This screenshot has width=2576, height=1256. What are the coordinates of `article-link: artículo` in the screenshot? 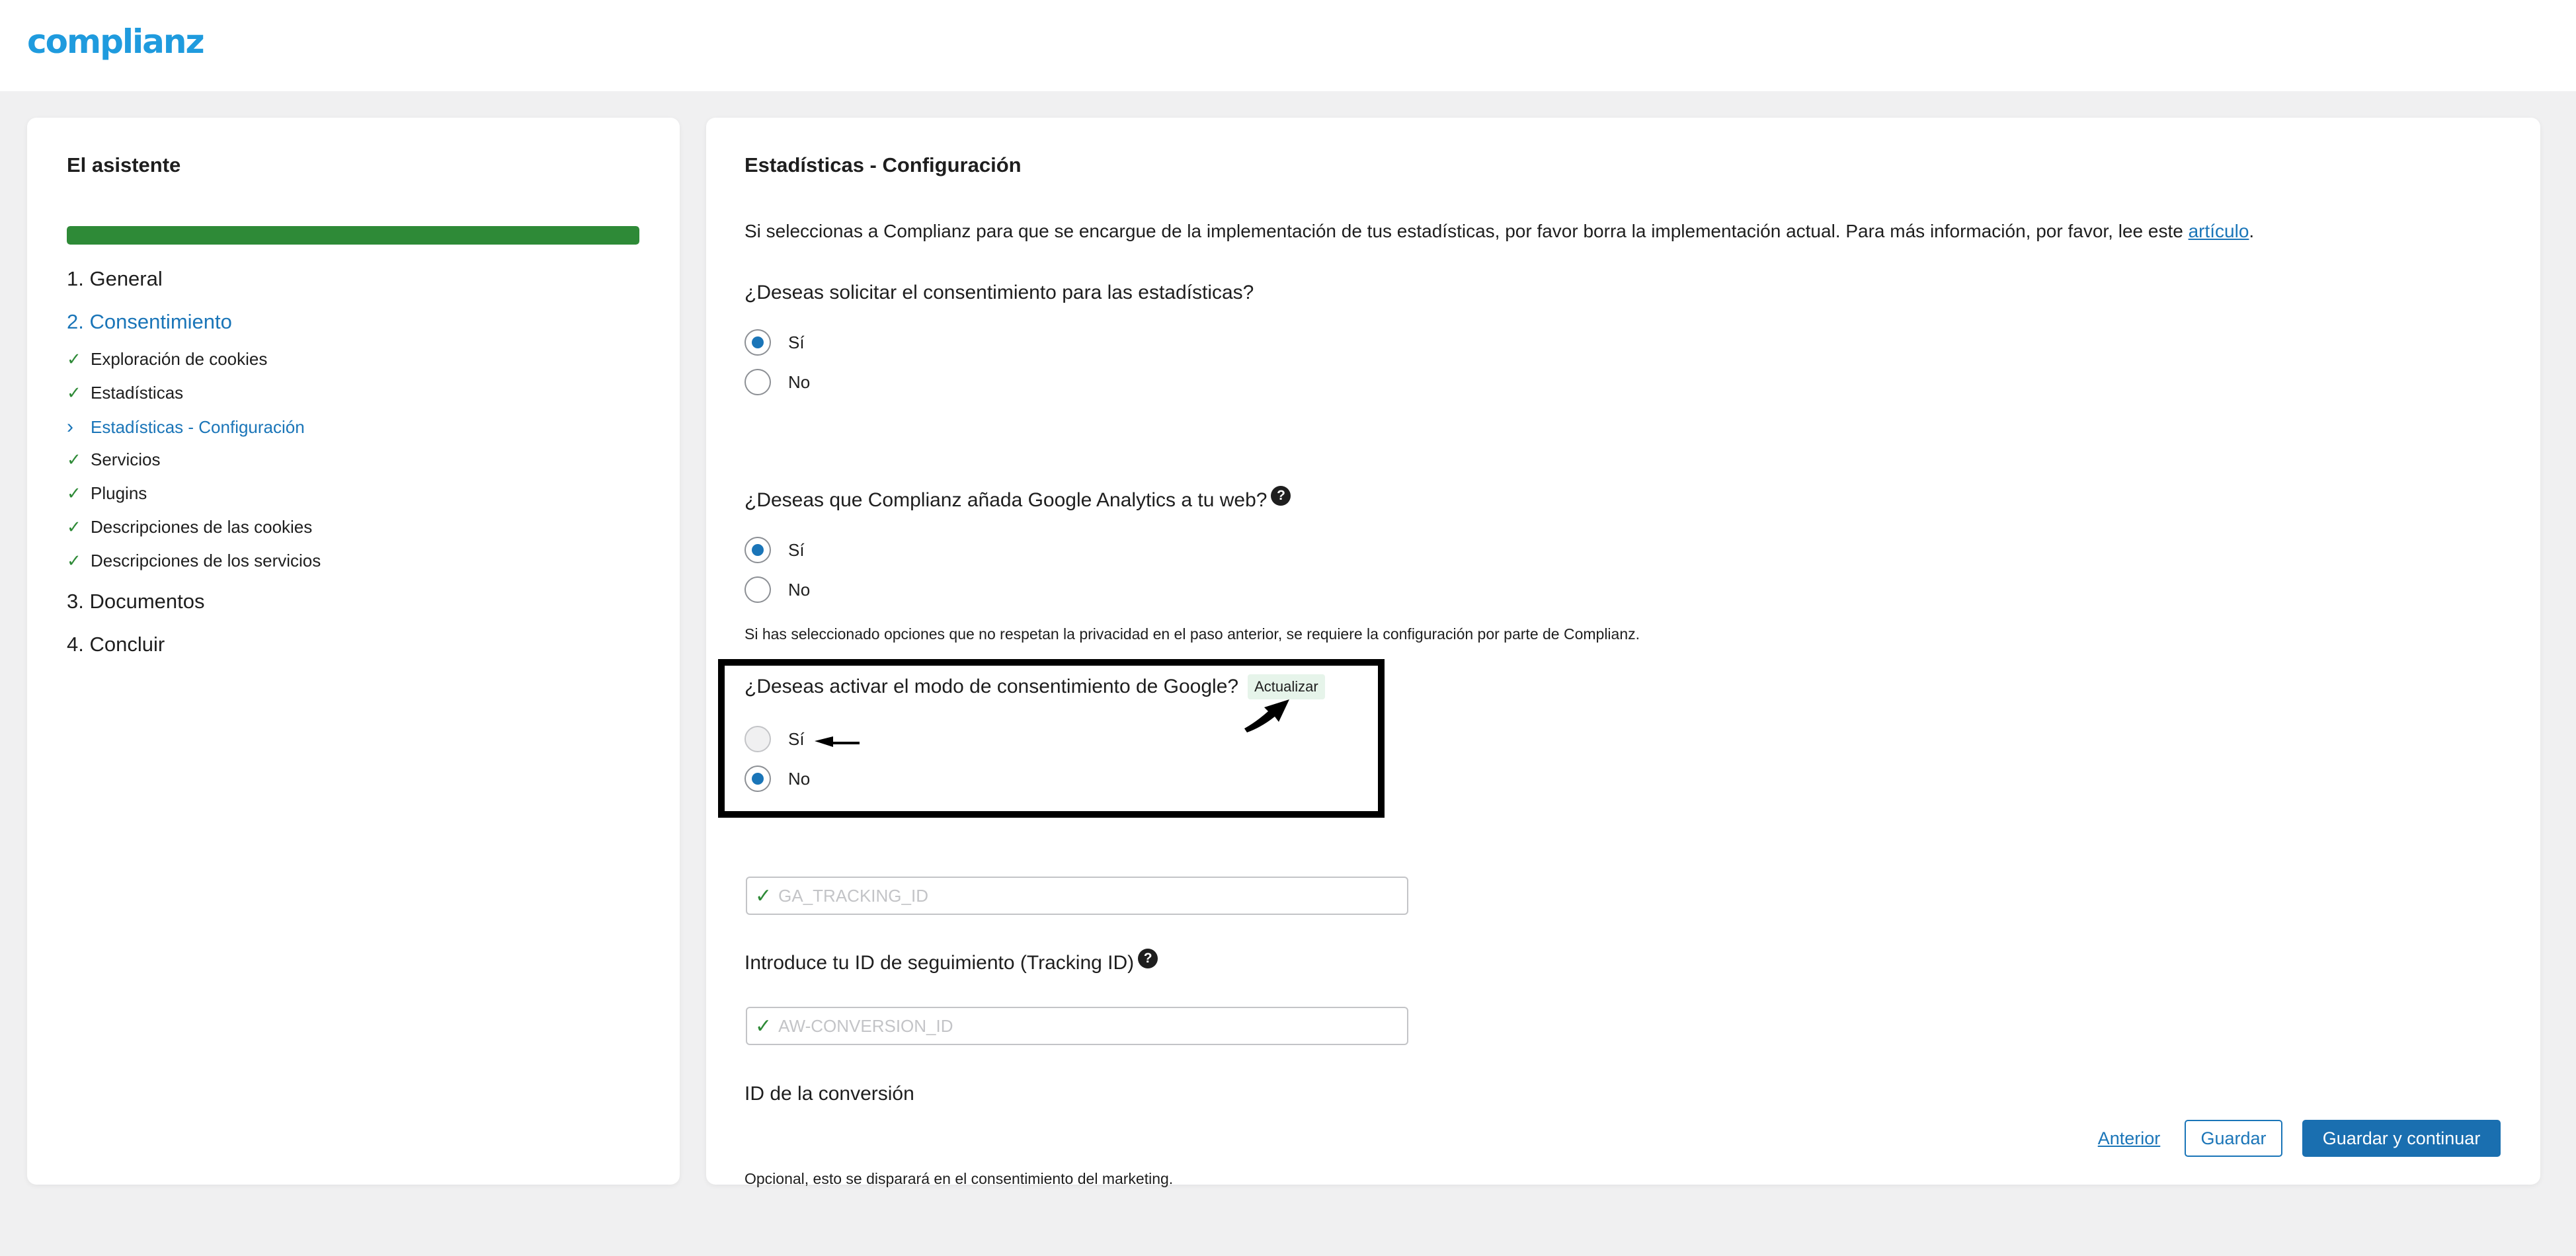 It's located at (2219, 231).